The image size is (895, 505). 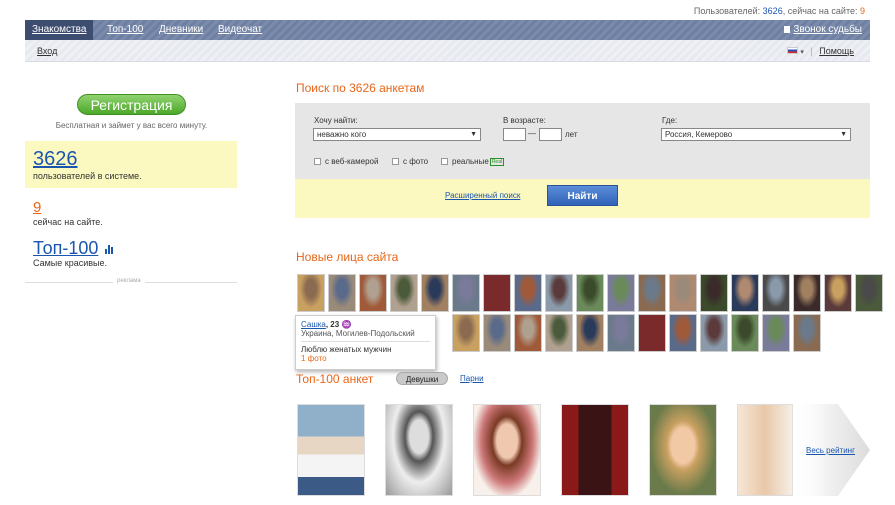 I want to click on users-count-link: 3626, so click(x=773, y=11).